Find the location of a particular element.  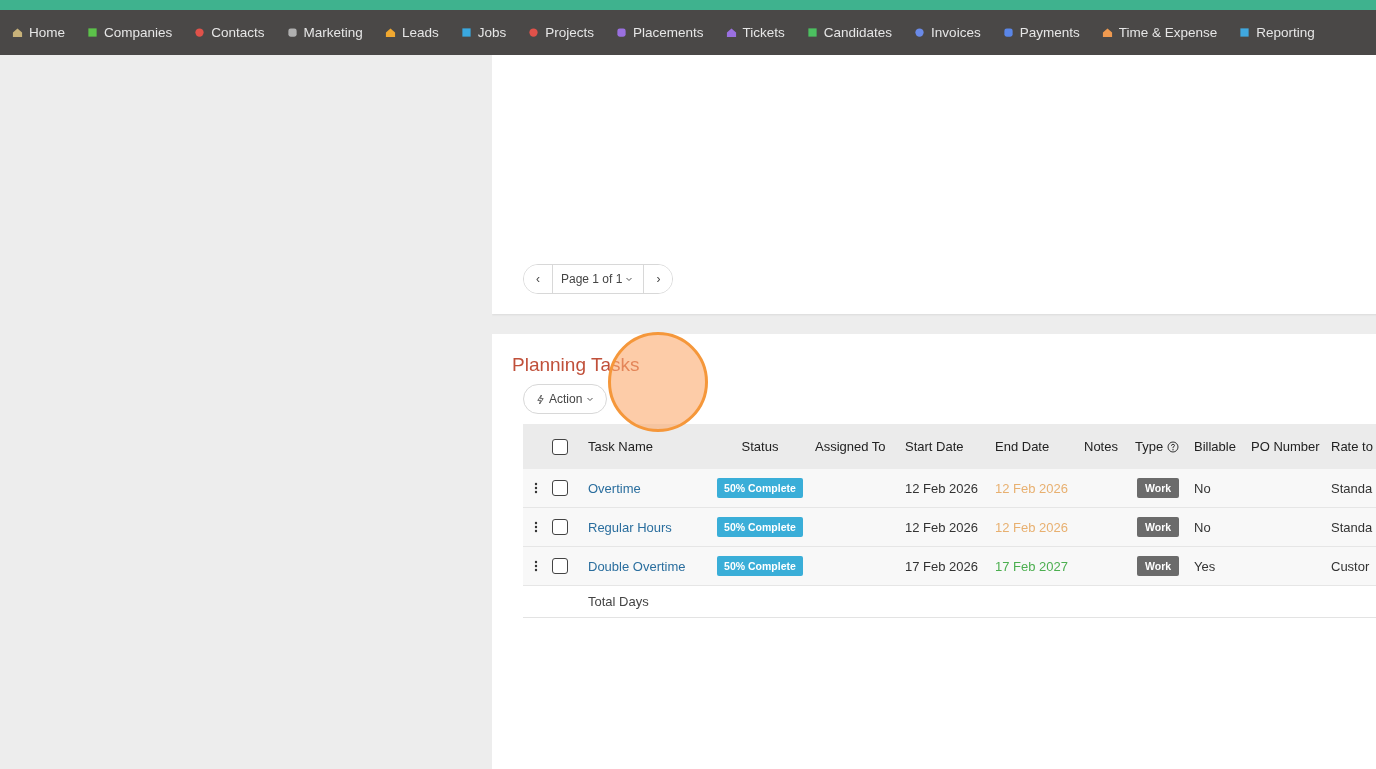

table-cell: Total Days is located at coordinates (618, 601).